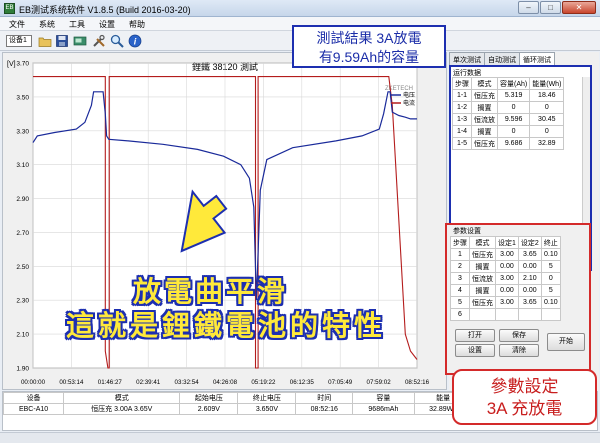 The height and width of the screenshot is (443, 600). I want to click on table-row: 1-3 恒流放 9.596 30.45, so click(508, 119).